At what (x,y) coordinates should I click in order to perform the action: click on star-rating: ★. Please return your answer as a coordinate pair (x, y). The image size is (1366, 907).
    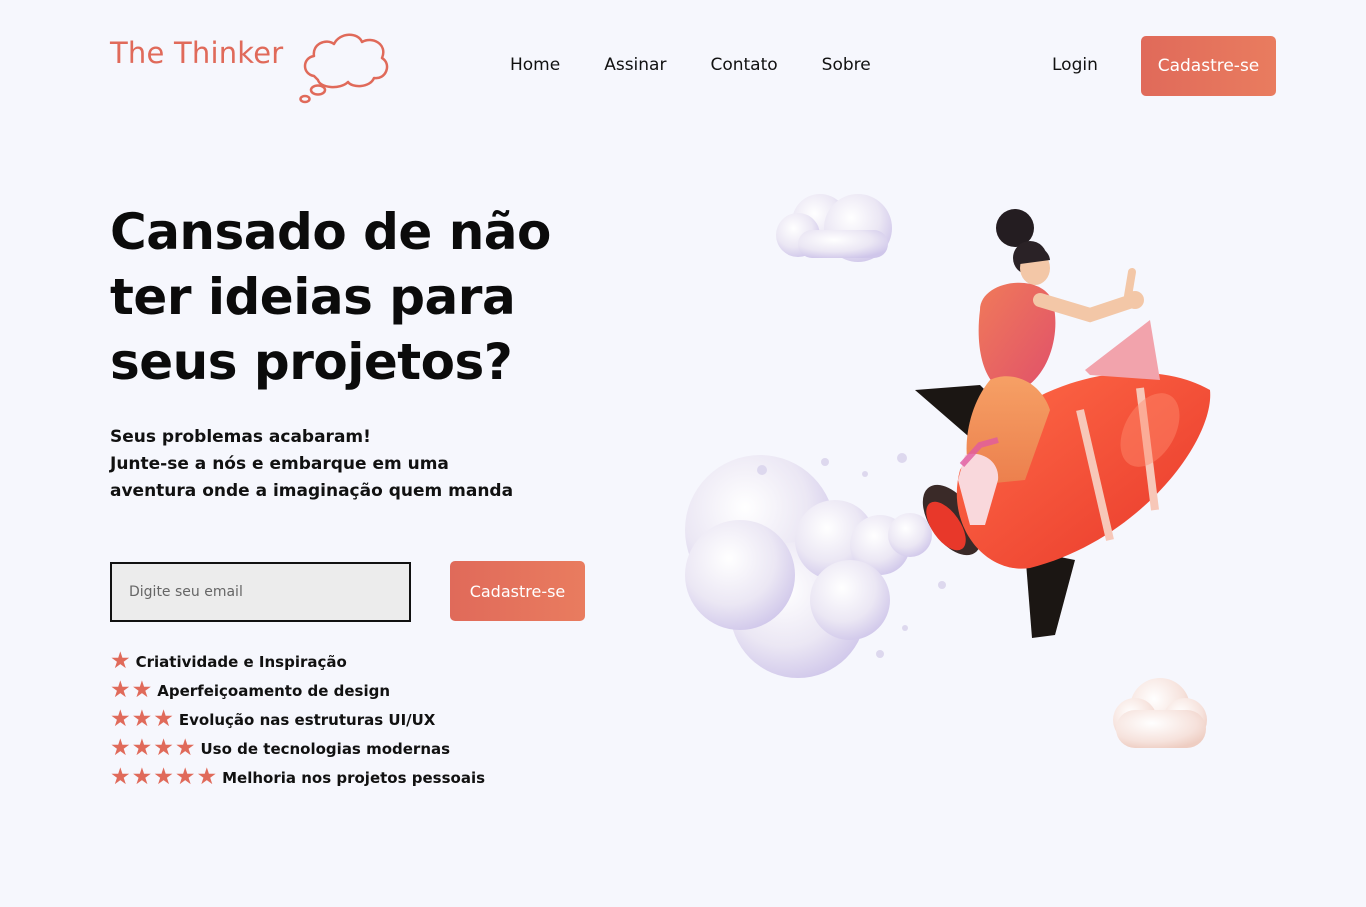
    Looking at the image, I should click on (121, 661).